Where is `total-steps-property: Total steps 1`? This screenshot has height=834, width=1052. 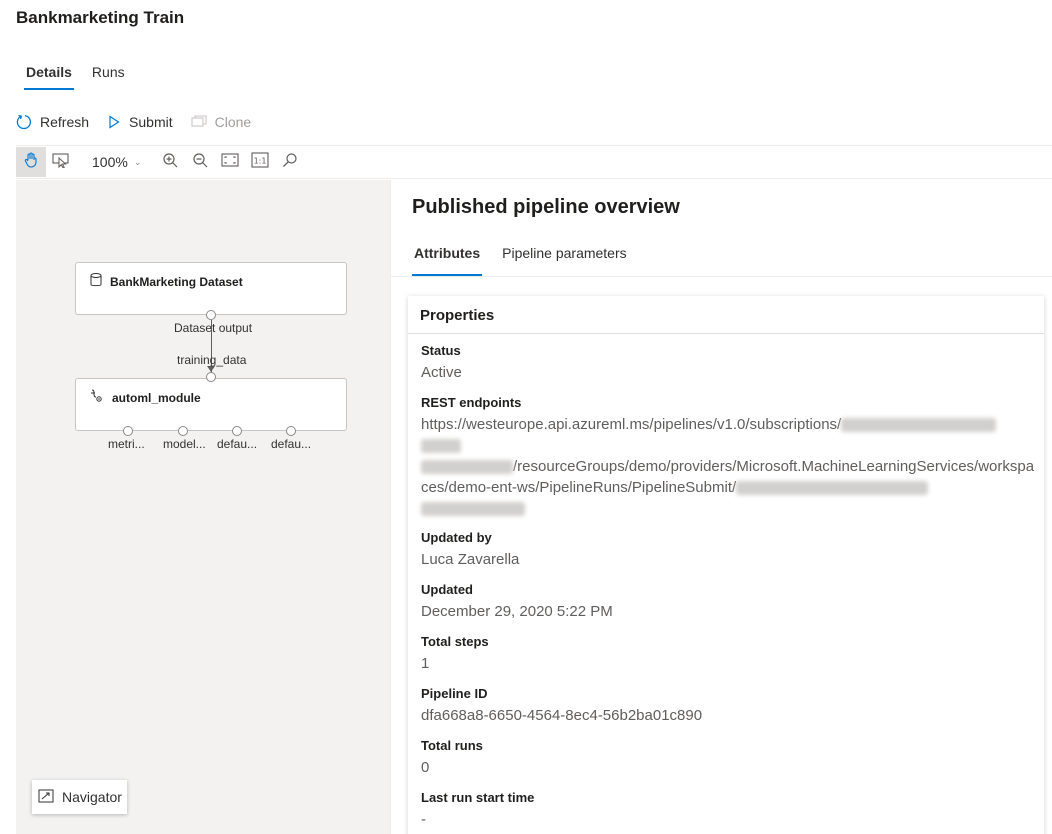
total-steps-property: Total steps 1 is located at coordinates (728, 654).